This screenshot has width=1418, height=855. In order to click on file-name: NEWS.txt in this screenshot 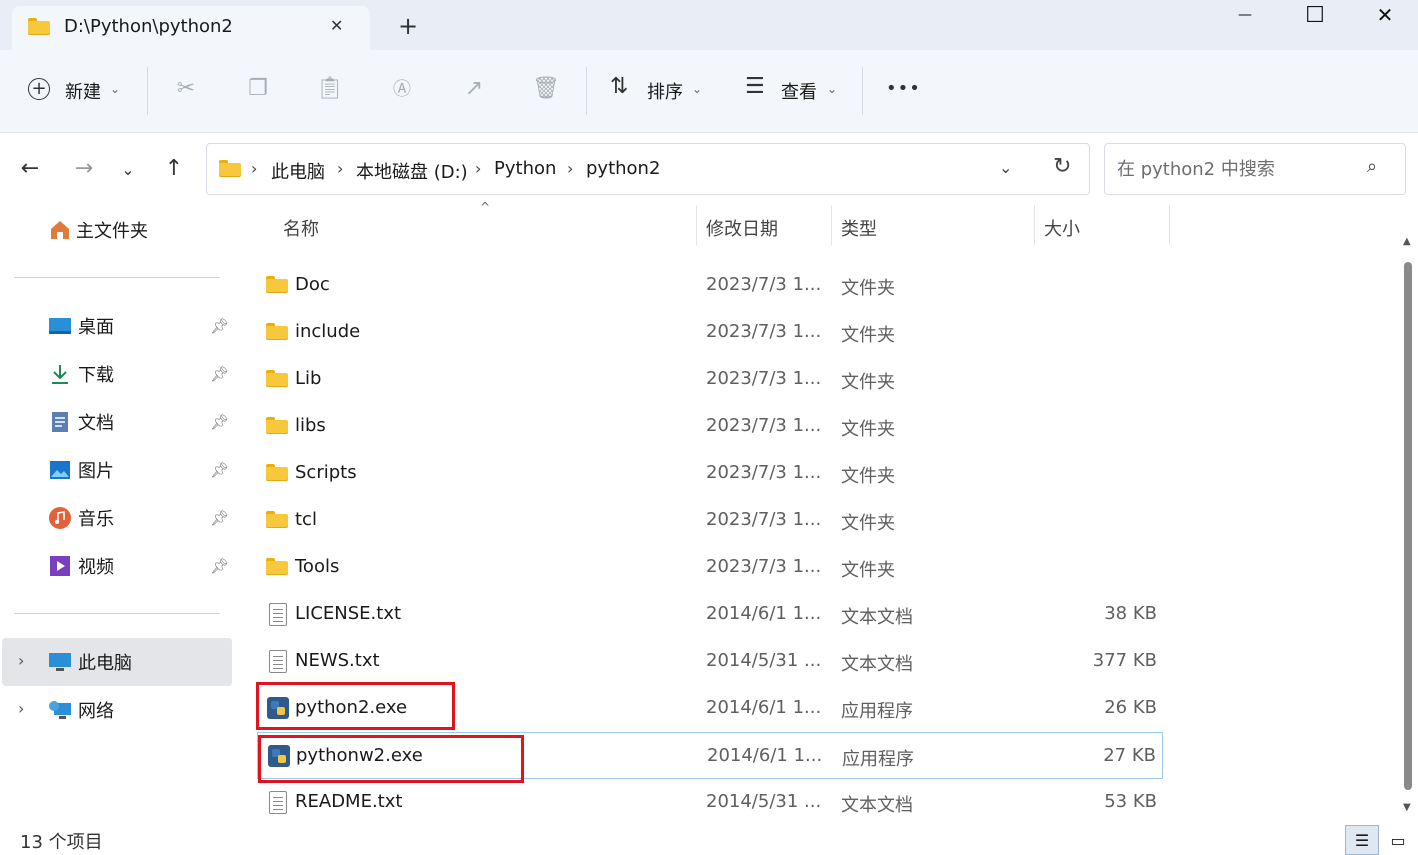, I will do `click(337, 660)`.